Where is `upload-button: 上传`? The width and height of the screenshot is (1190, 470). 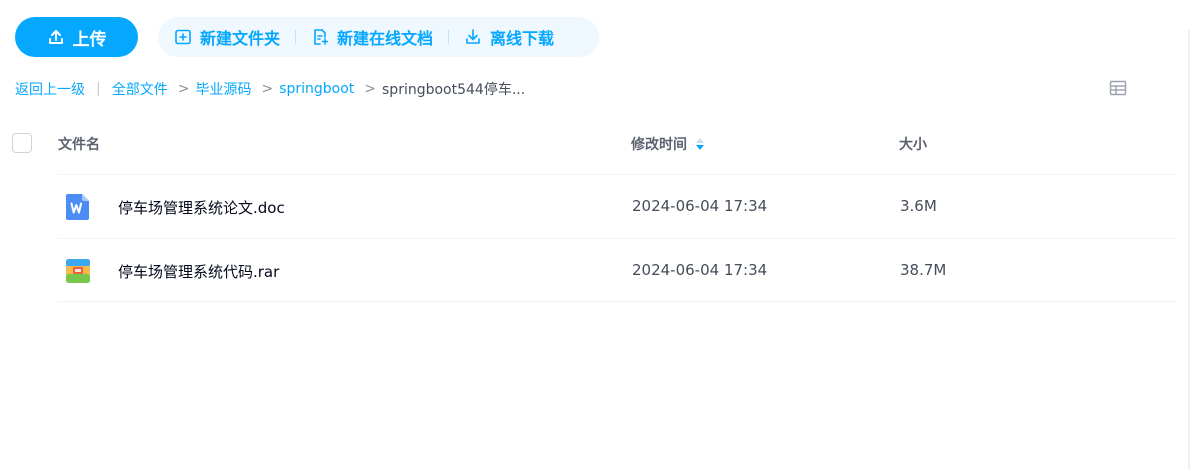 upload-button: 上传 is located at coordinates (76, 37).